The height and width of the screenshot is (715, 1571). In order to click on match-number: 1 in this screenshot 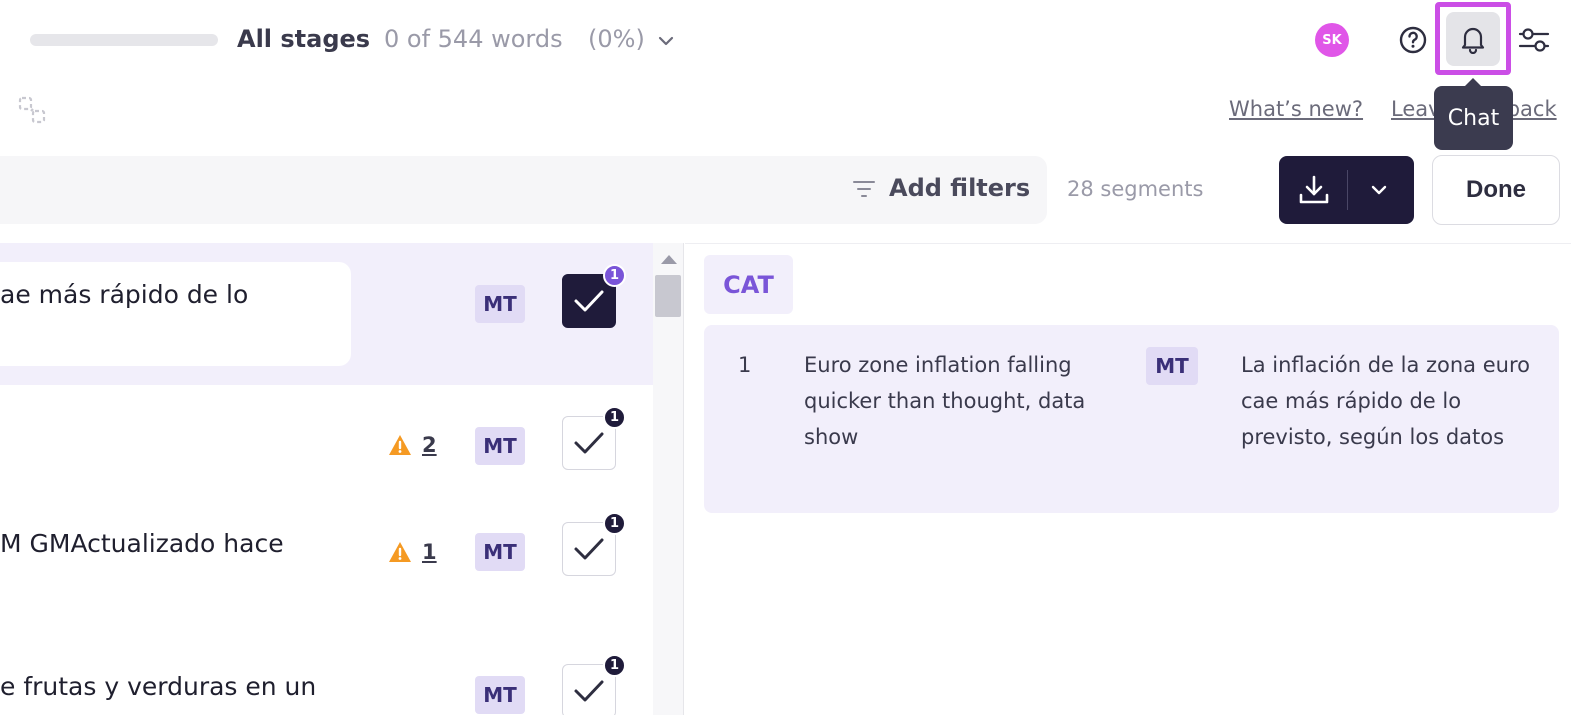, I will do `click(745, 365)`.